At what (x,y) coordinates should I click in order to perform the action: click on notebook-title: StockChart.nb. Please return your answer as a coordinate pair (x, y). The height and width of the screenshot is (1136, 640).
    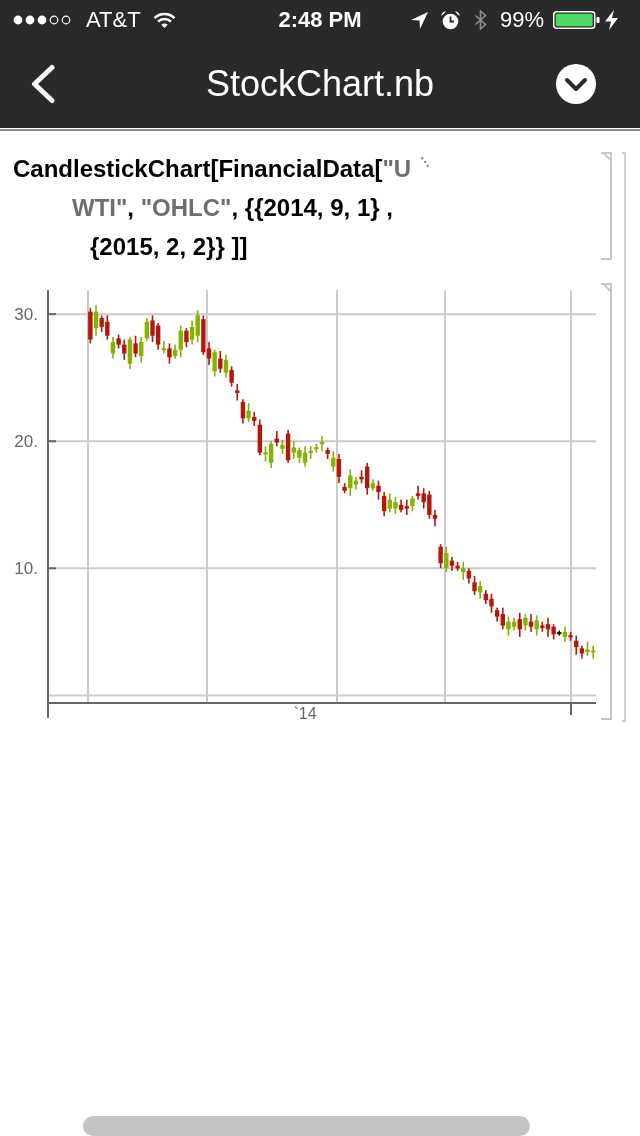
    Looking at the image, I should click on (320, 84).